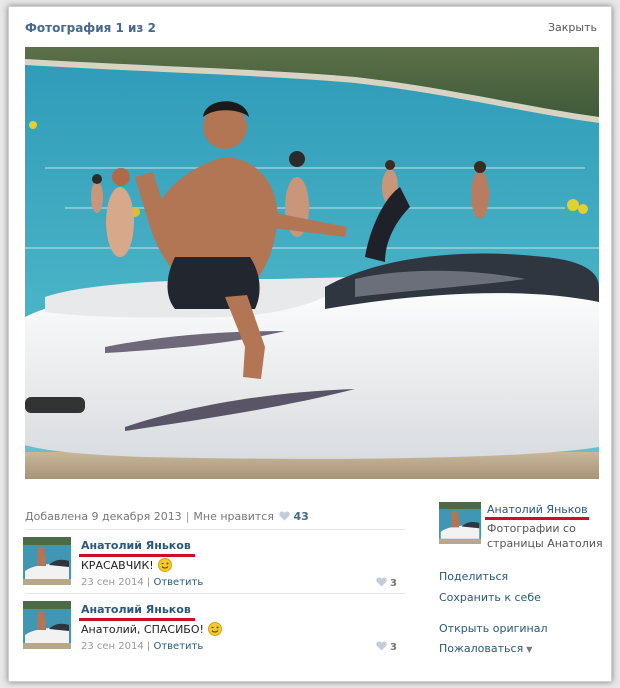 The width and height of the screenshot is (620, 688). Describe the element at coordinates (485, 648) in the screenshot. I see `report-dropdown: Пожаловаться ▼` at that location.